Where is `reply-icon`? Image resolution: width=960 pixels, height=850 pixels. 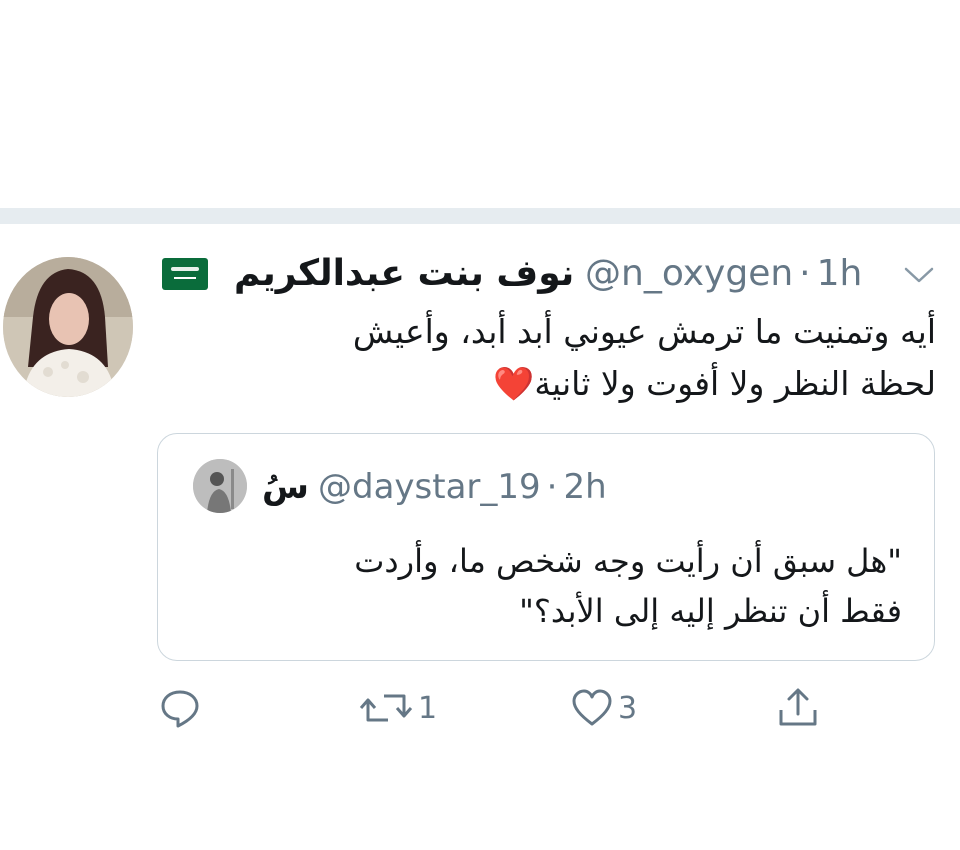
reply-icon is located at coordinates (180, 709).